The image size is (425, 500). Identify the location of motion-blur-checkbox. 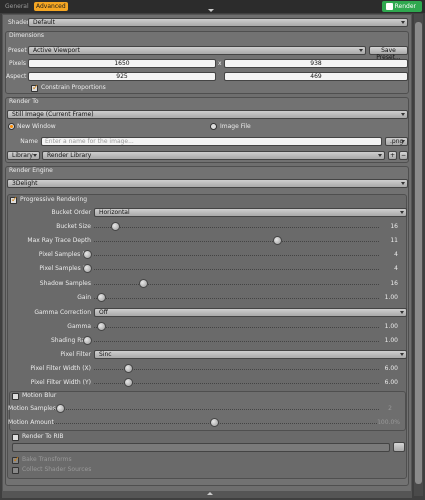
(15, 396).